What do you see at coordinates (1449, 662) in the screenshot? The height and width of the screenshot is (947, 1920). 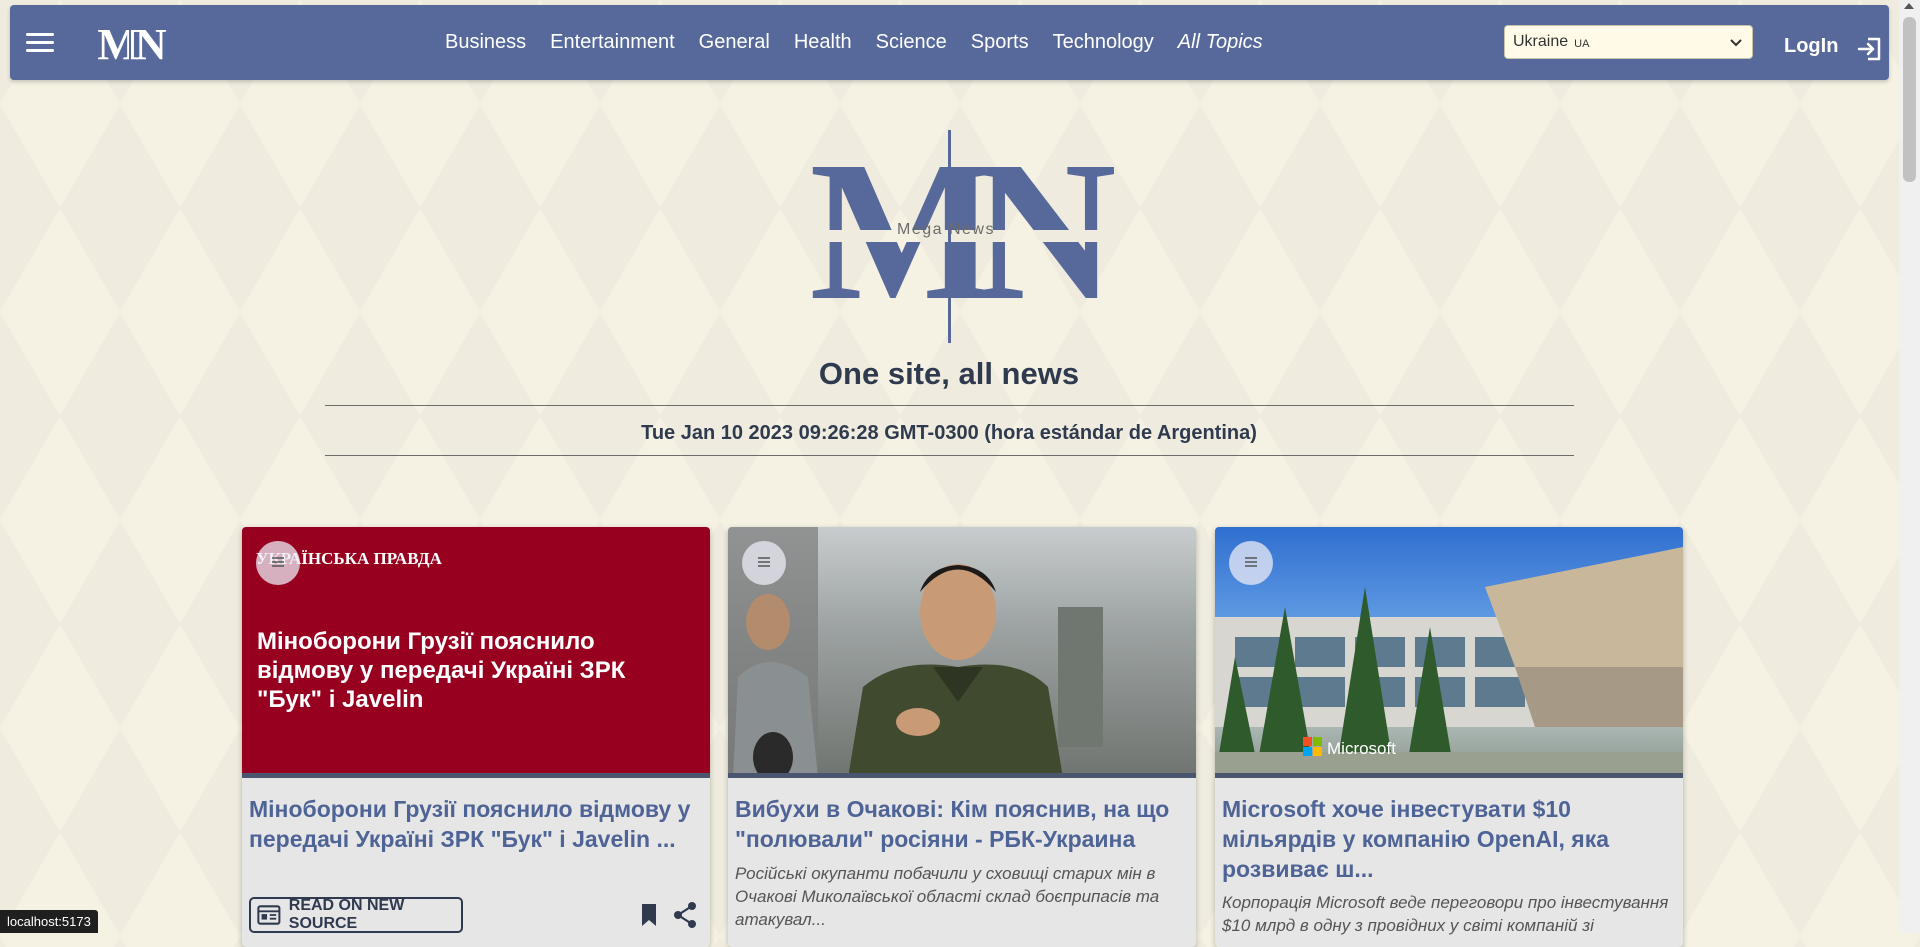 I see `building-photo: Microsoft` at bounding box center [1449, 662].